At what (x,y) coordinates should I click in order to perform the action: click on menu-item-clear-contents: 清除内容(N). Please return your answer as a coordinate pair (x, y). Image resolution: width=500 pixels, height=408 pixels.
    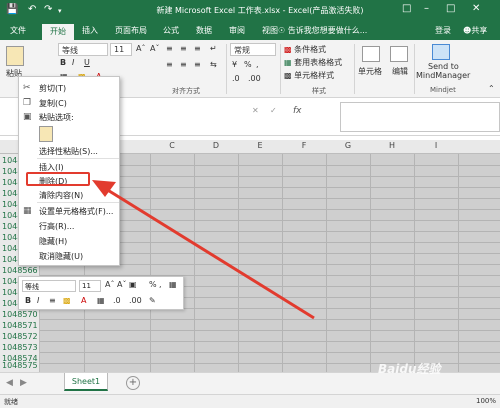
    Looking at the image, I should click on (61, 195).